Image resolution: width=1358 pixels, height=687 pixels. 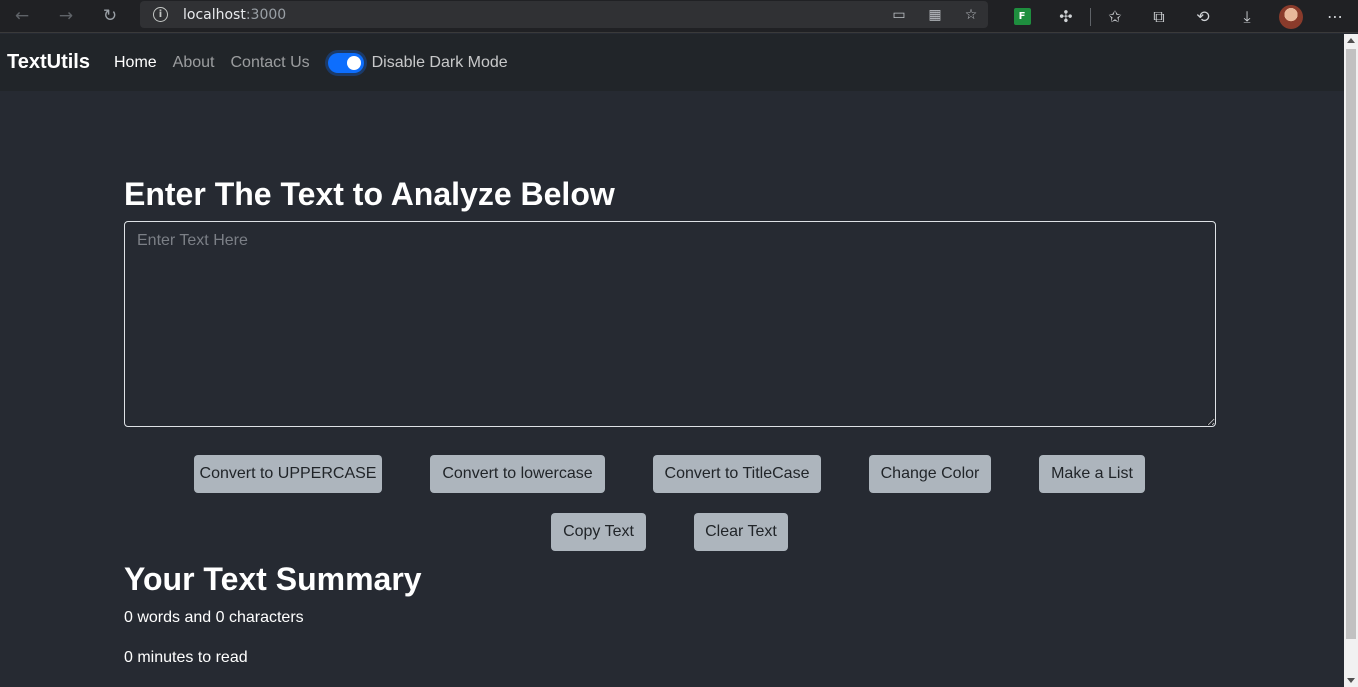 What do you see at coordinates (186, 657) in the screenshot?
I see `read-time: 0 minutes to read` at bounding box center [186, 657].